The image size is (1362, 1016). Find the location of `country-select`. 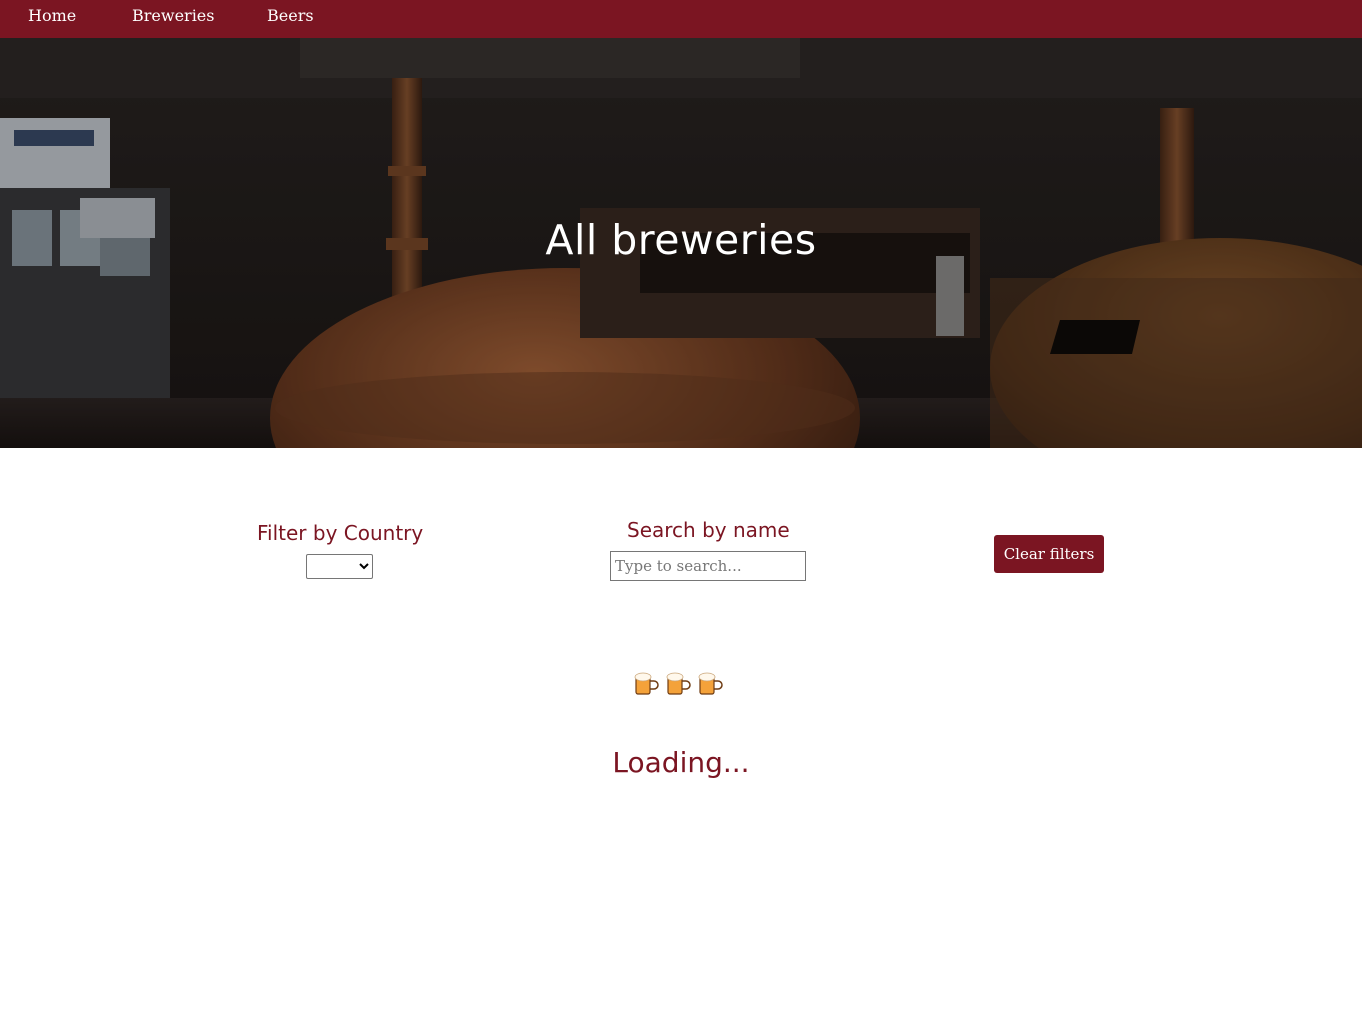

country-select is located at coordinates (339, 566).